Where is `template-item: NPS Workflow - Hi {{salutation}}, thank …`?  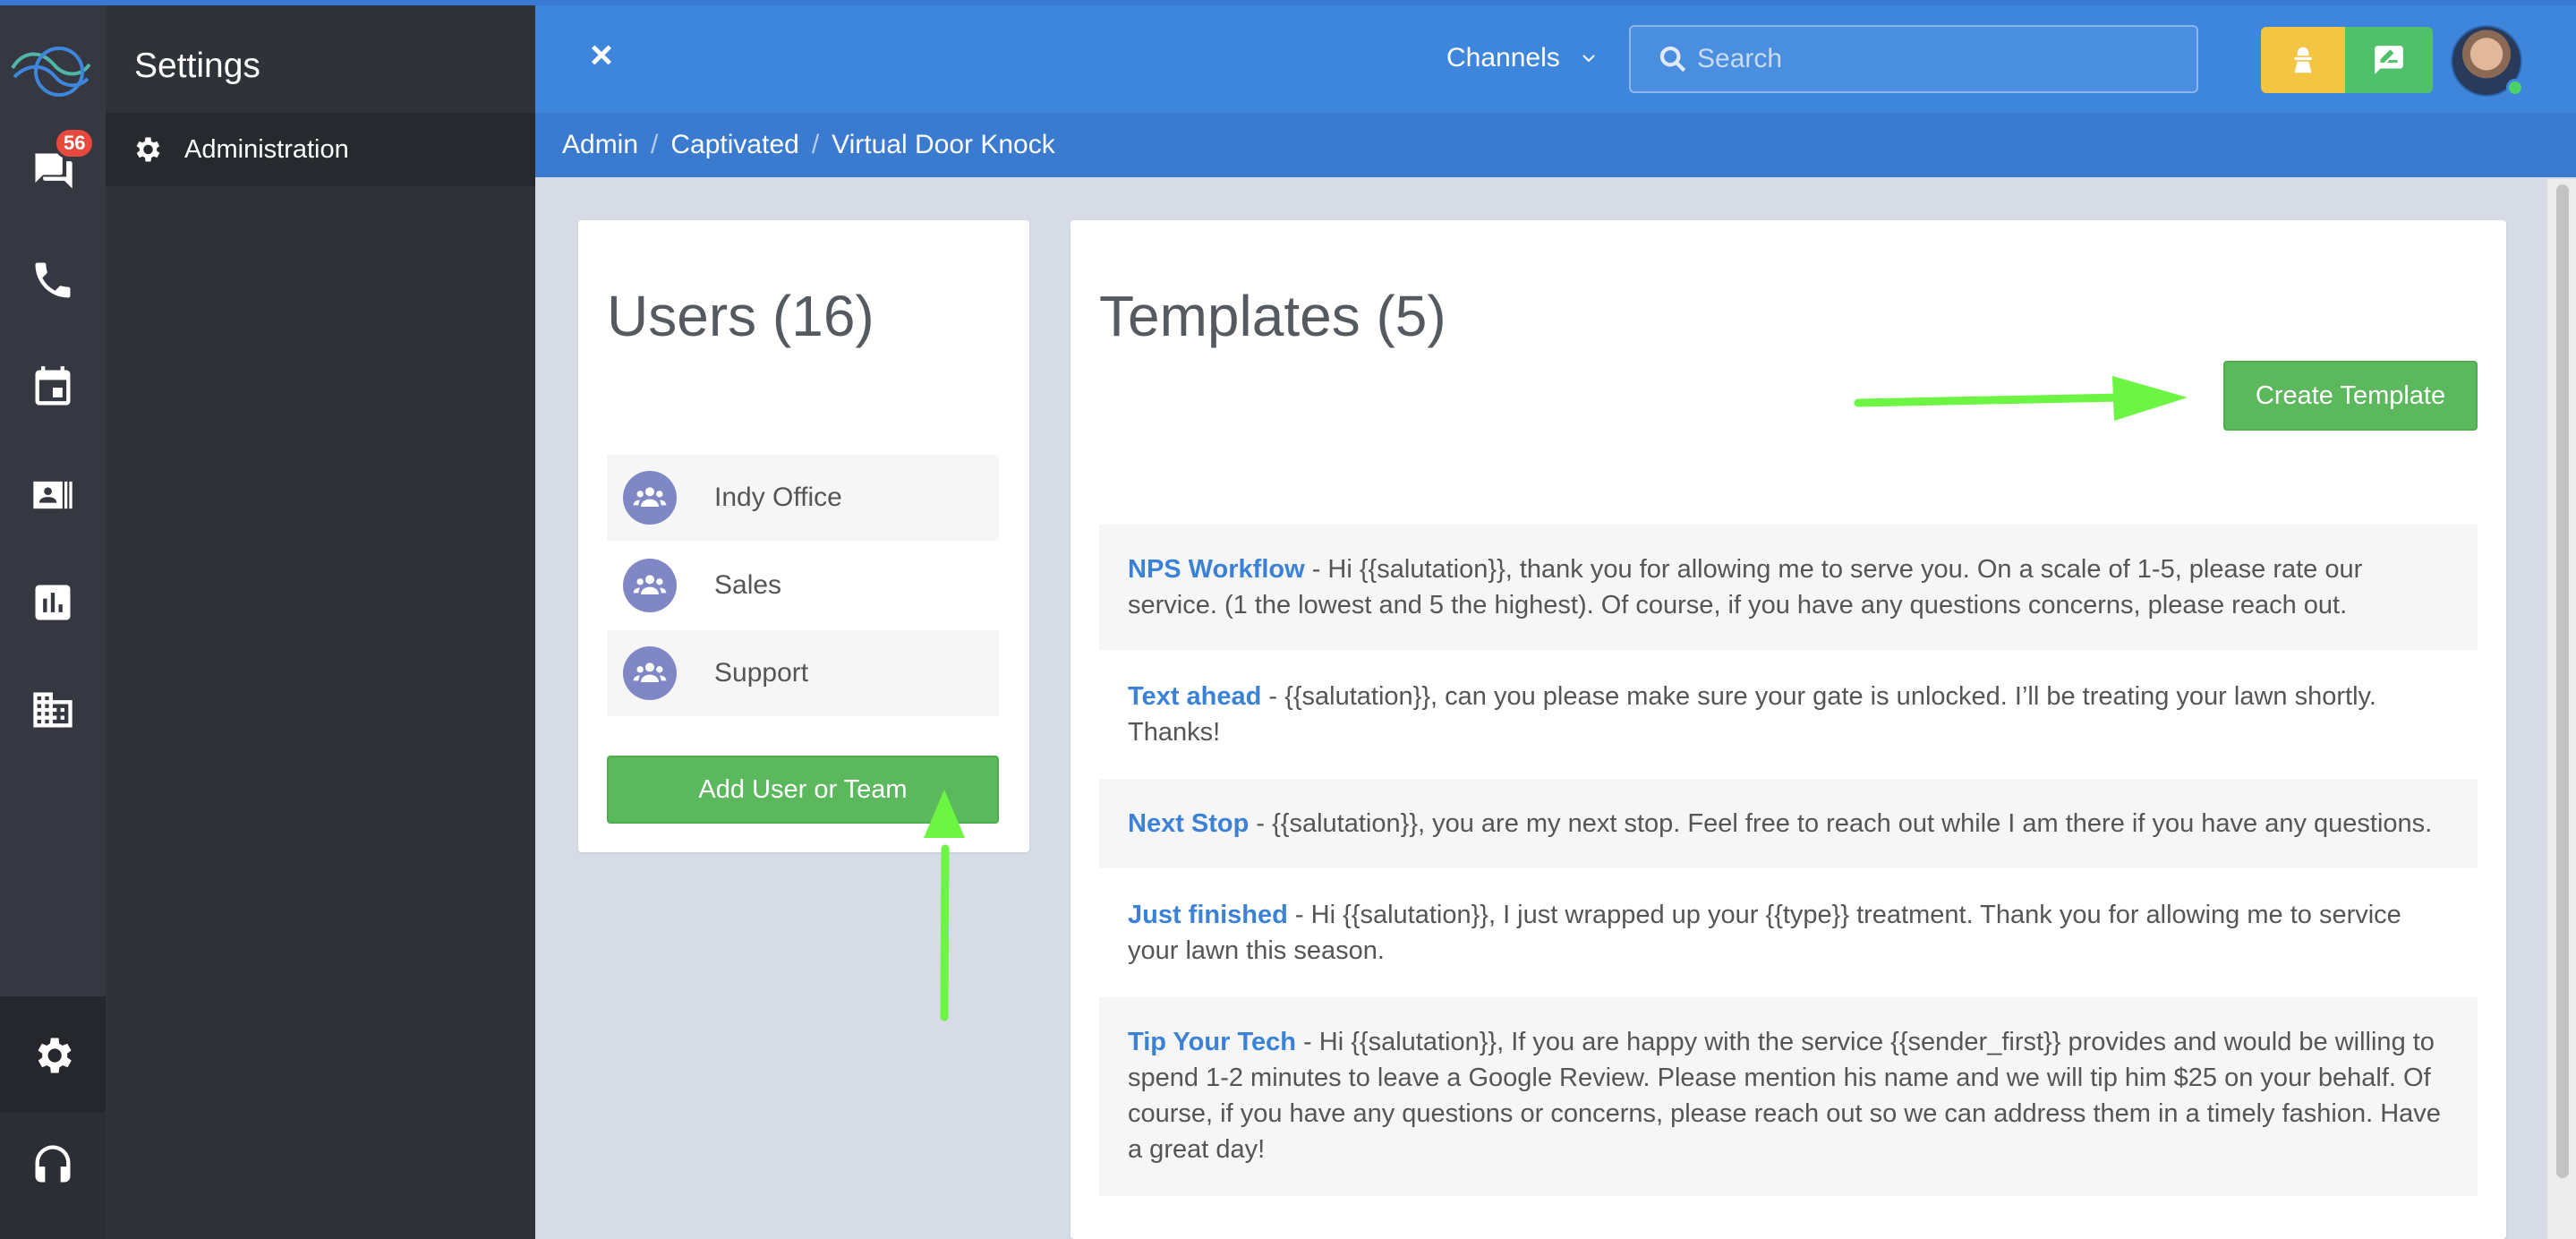
template-item: NPS Workflow - Hi {{salutation}}, thank … is located at coordinates (1788, 587).